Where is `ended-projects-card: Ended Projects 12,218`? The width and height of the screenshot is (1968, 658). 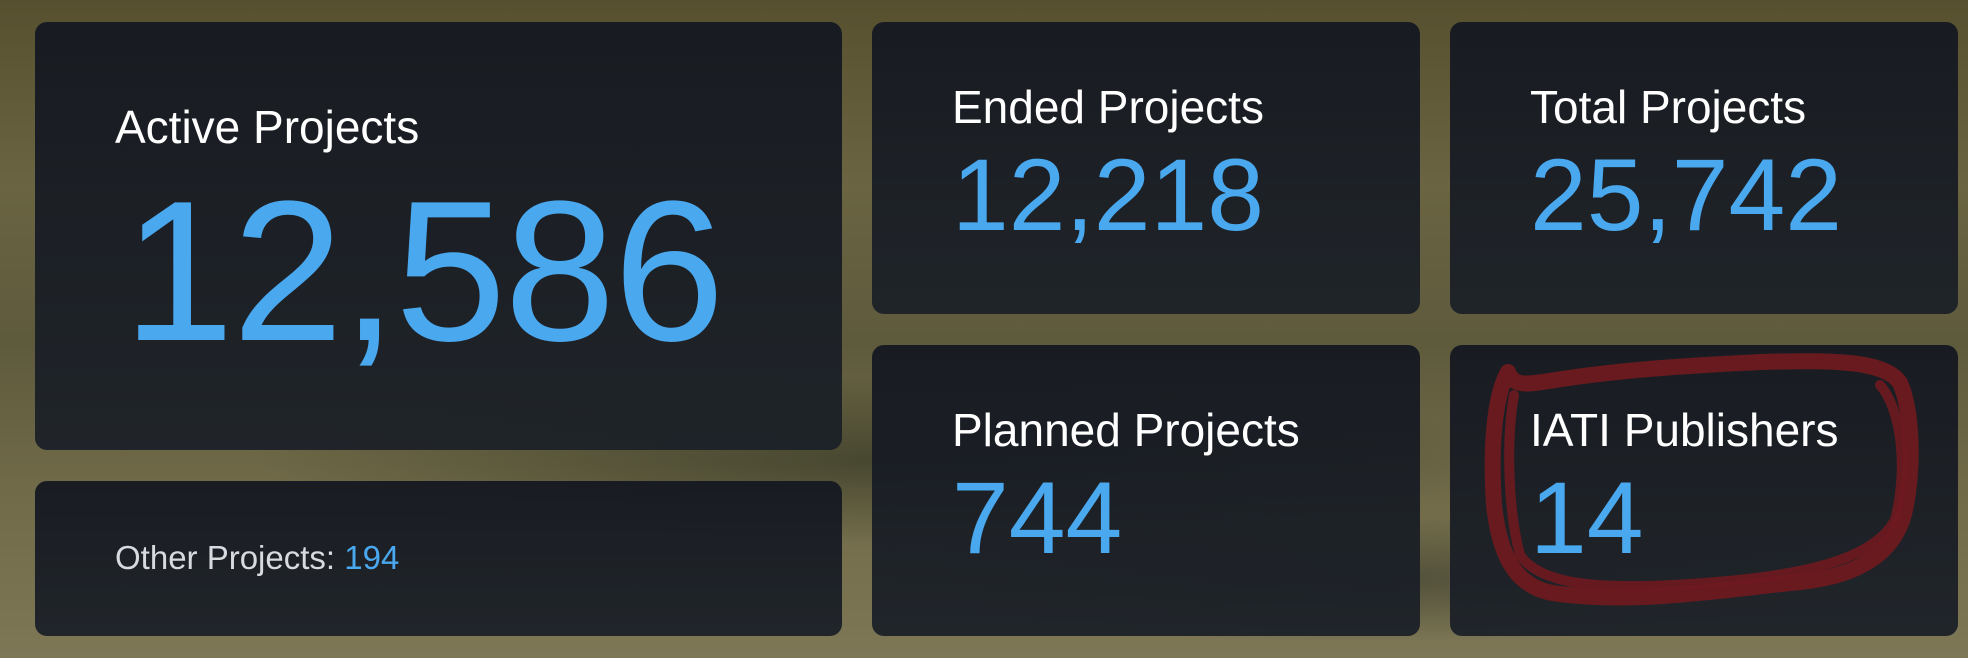 ended-projects-card: Ended Projects 12,218 is located at coordinates (1146, 168).